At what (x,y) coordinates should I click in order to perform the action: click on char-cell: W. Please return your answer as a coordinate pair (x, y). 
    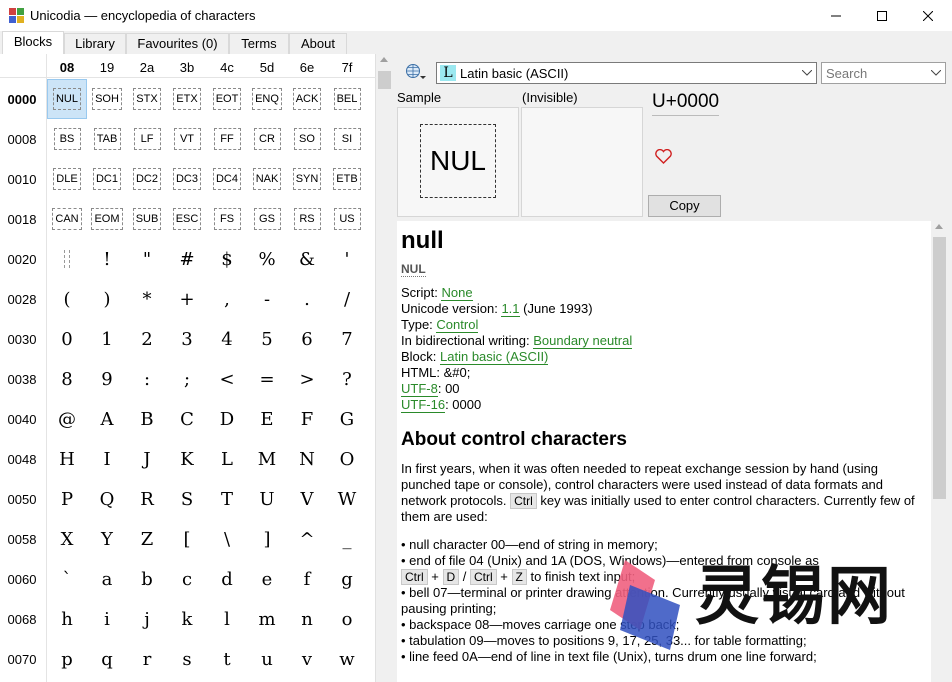
    Looking at the image, I should click on (347, 499).